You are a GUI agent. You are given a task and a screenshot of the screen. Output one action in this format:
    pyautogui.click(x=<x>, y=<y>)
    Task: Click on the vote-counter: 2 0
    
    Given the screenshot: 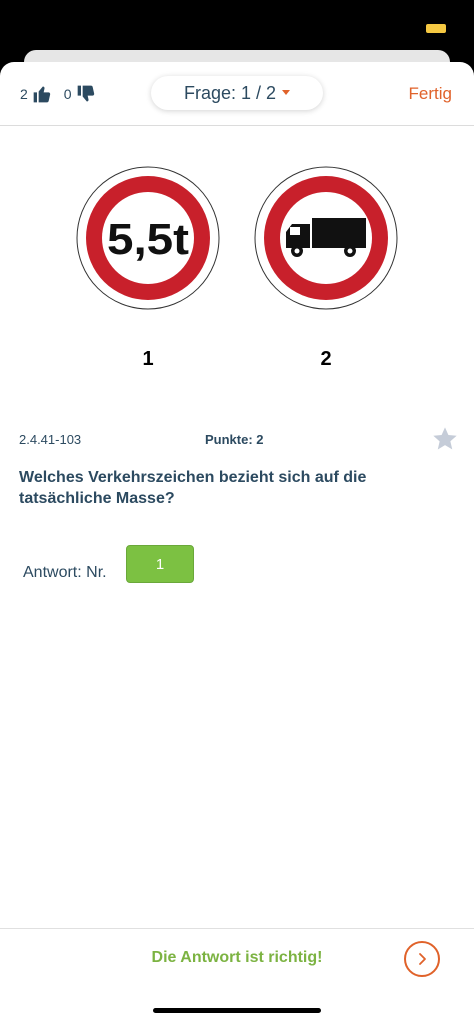 What is the action you would take?
    pyautogui.click(x=64, y=94)
    